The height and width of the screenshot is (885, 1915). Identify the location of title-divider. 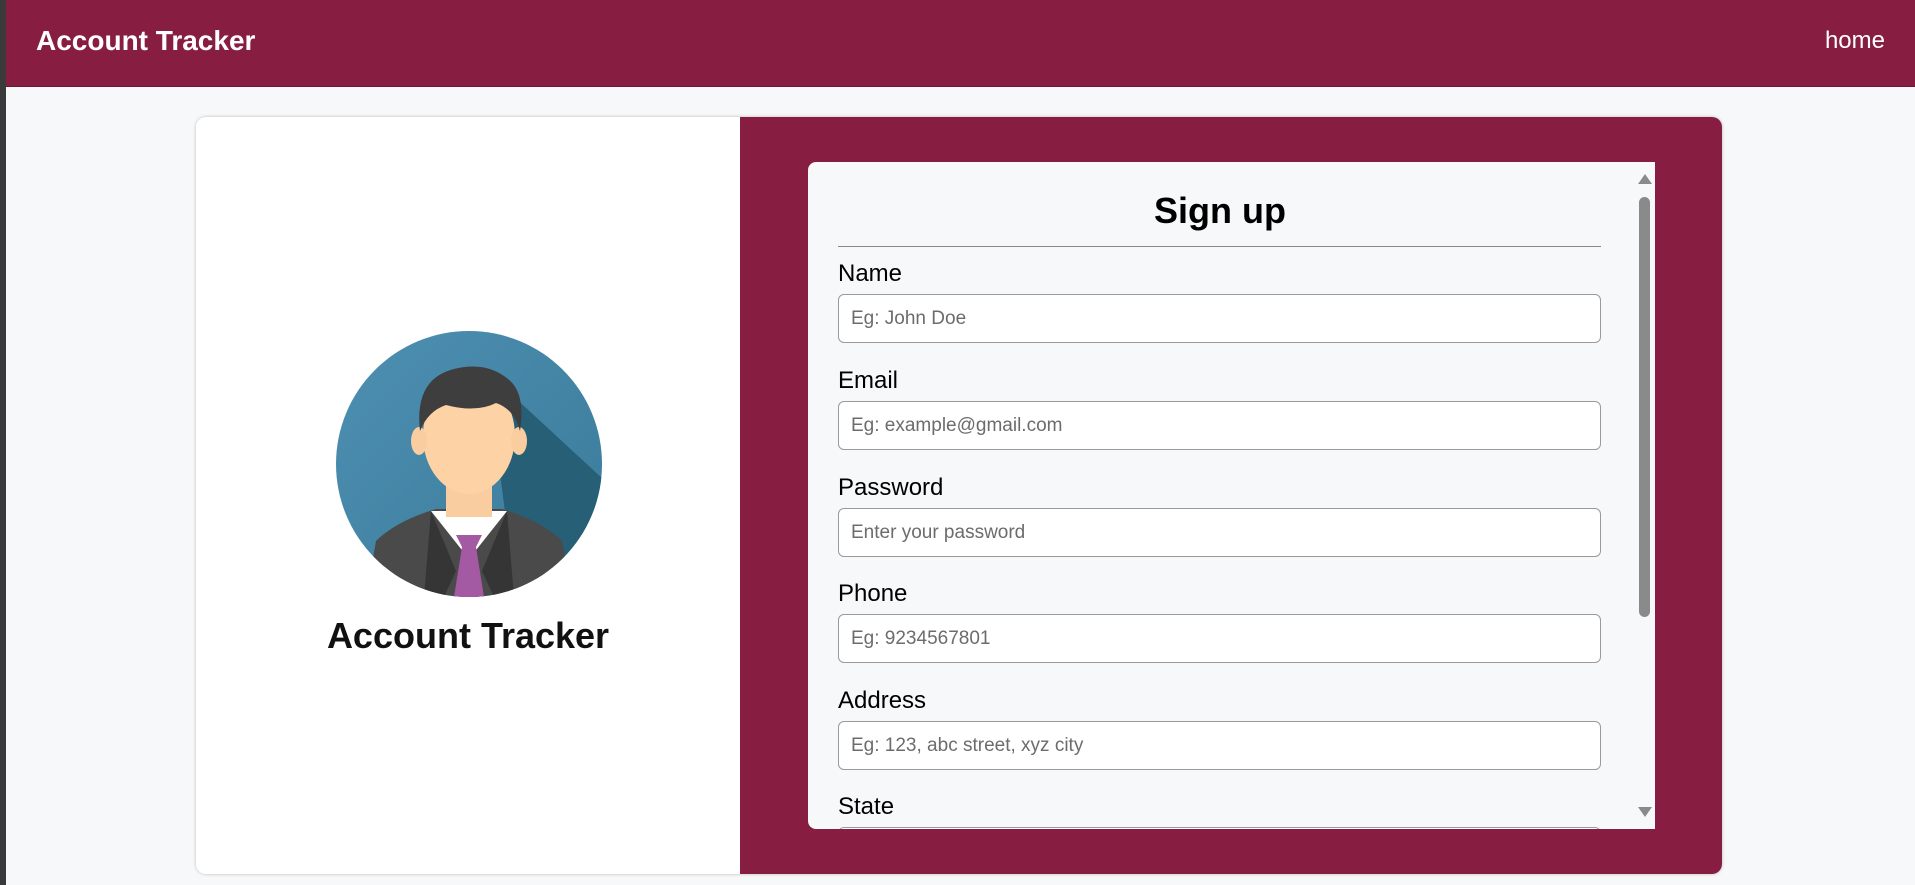
(1219, 246).